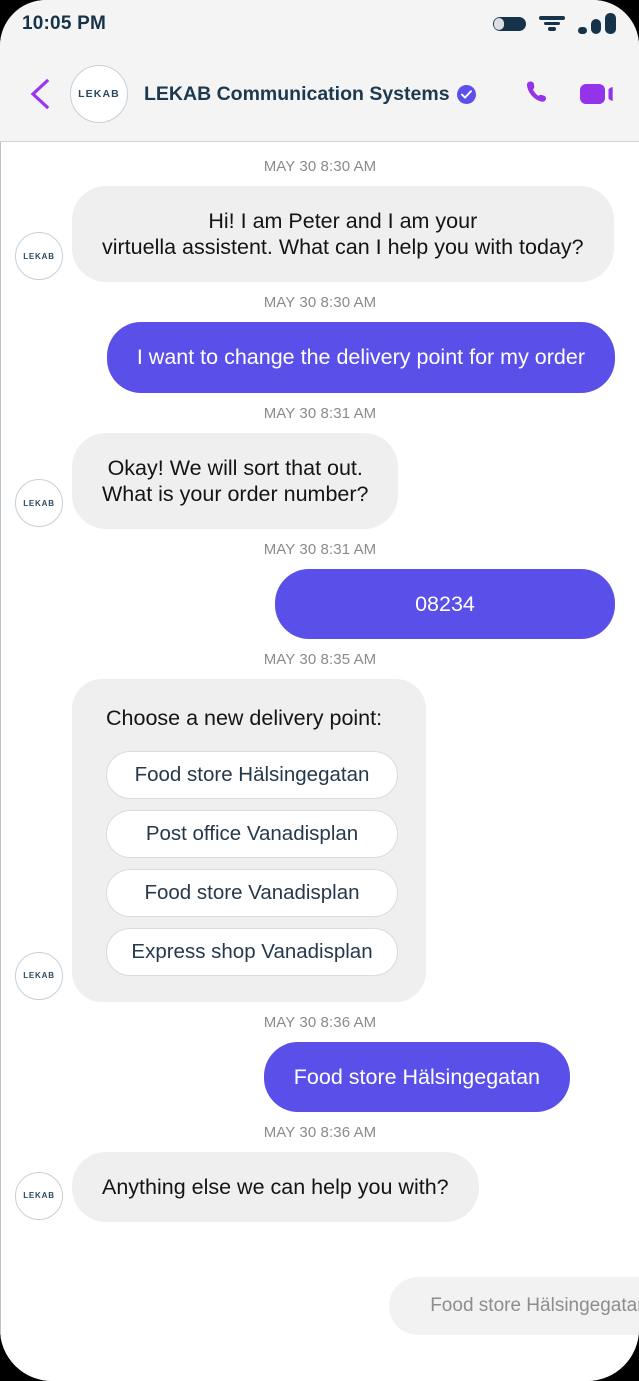 This screenshot has width=639, height=1381. Describe the element at coordinates (343, 221) in the screenshot. I see `message-line: Hi! I am Peter and I am your` at that location.